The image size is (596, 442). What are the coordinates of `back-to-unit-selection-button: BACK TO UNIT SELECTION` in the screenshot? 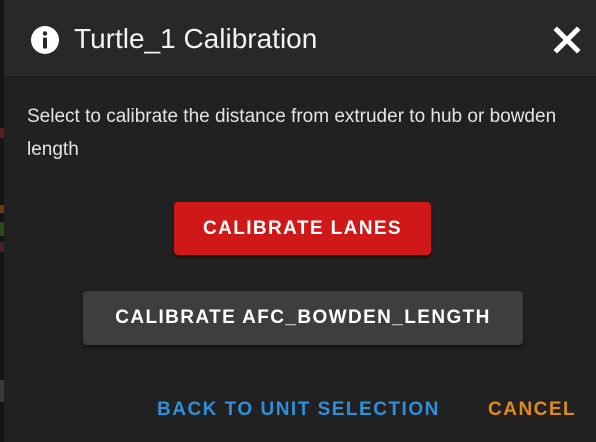 It's located at (298, 410).